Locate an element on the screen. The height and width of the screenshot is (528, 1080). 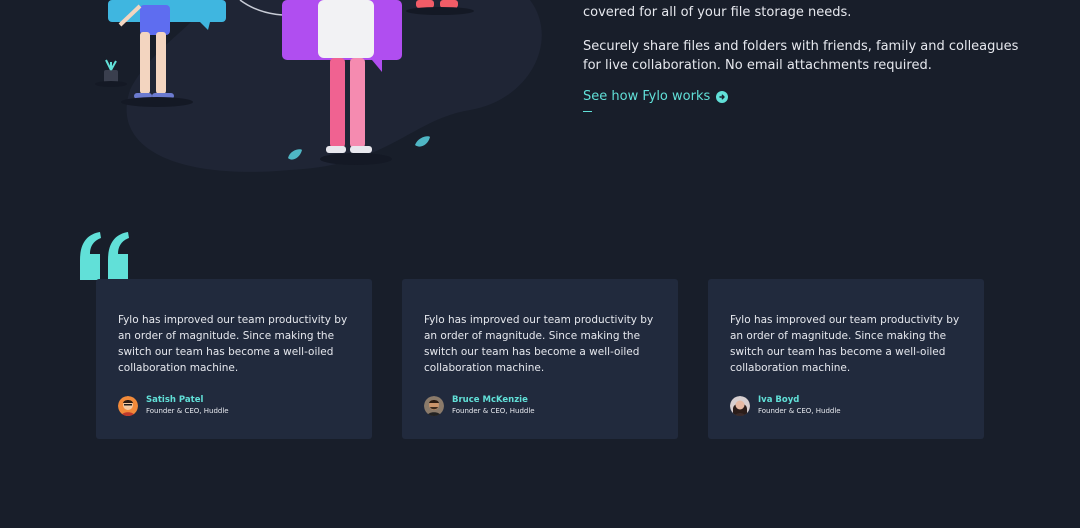
testimonial-author: Satish Patel Founder & CEO, Huddle is located at coordinates (173, 406).